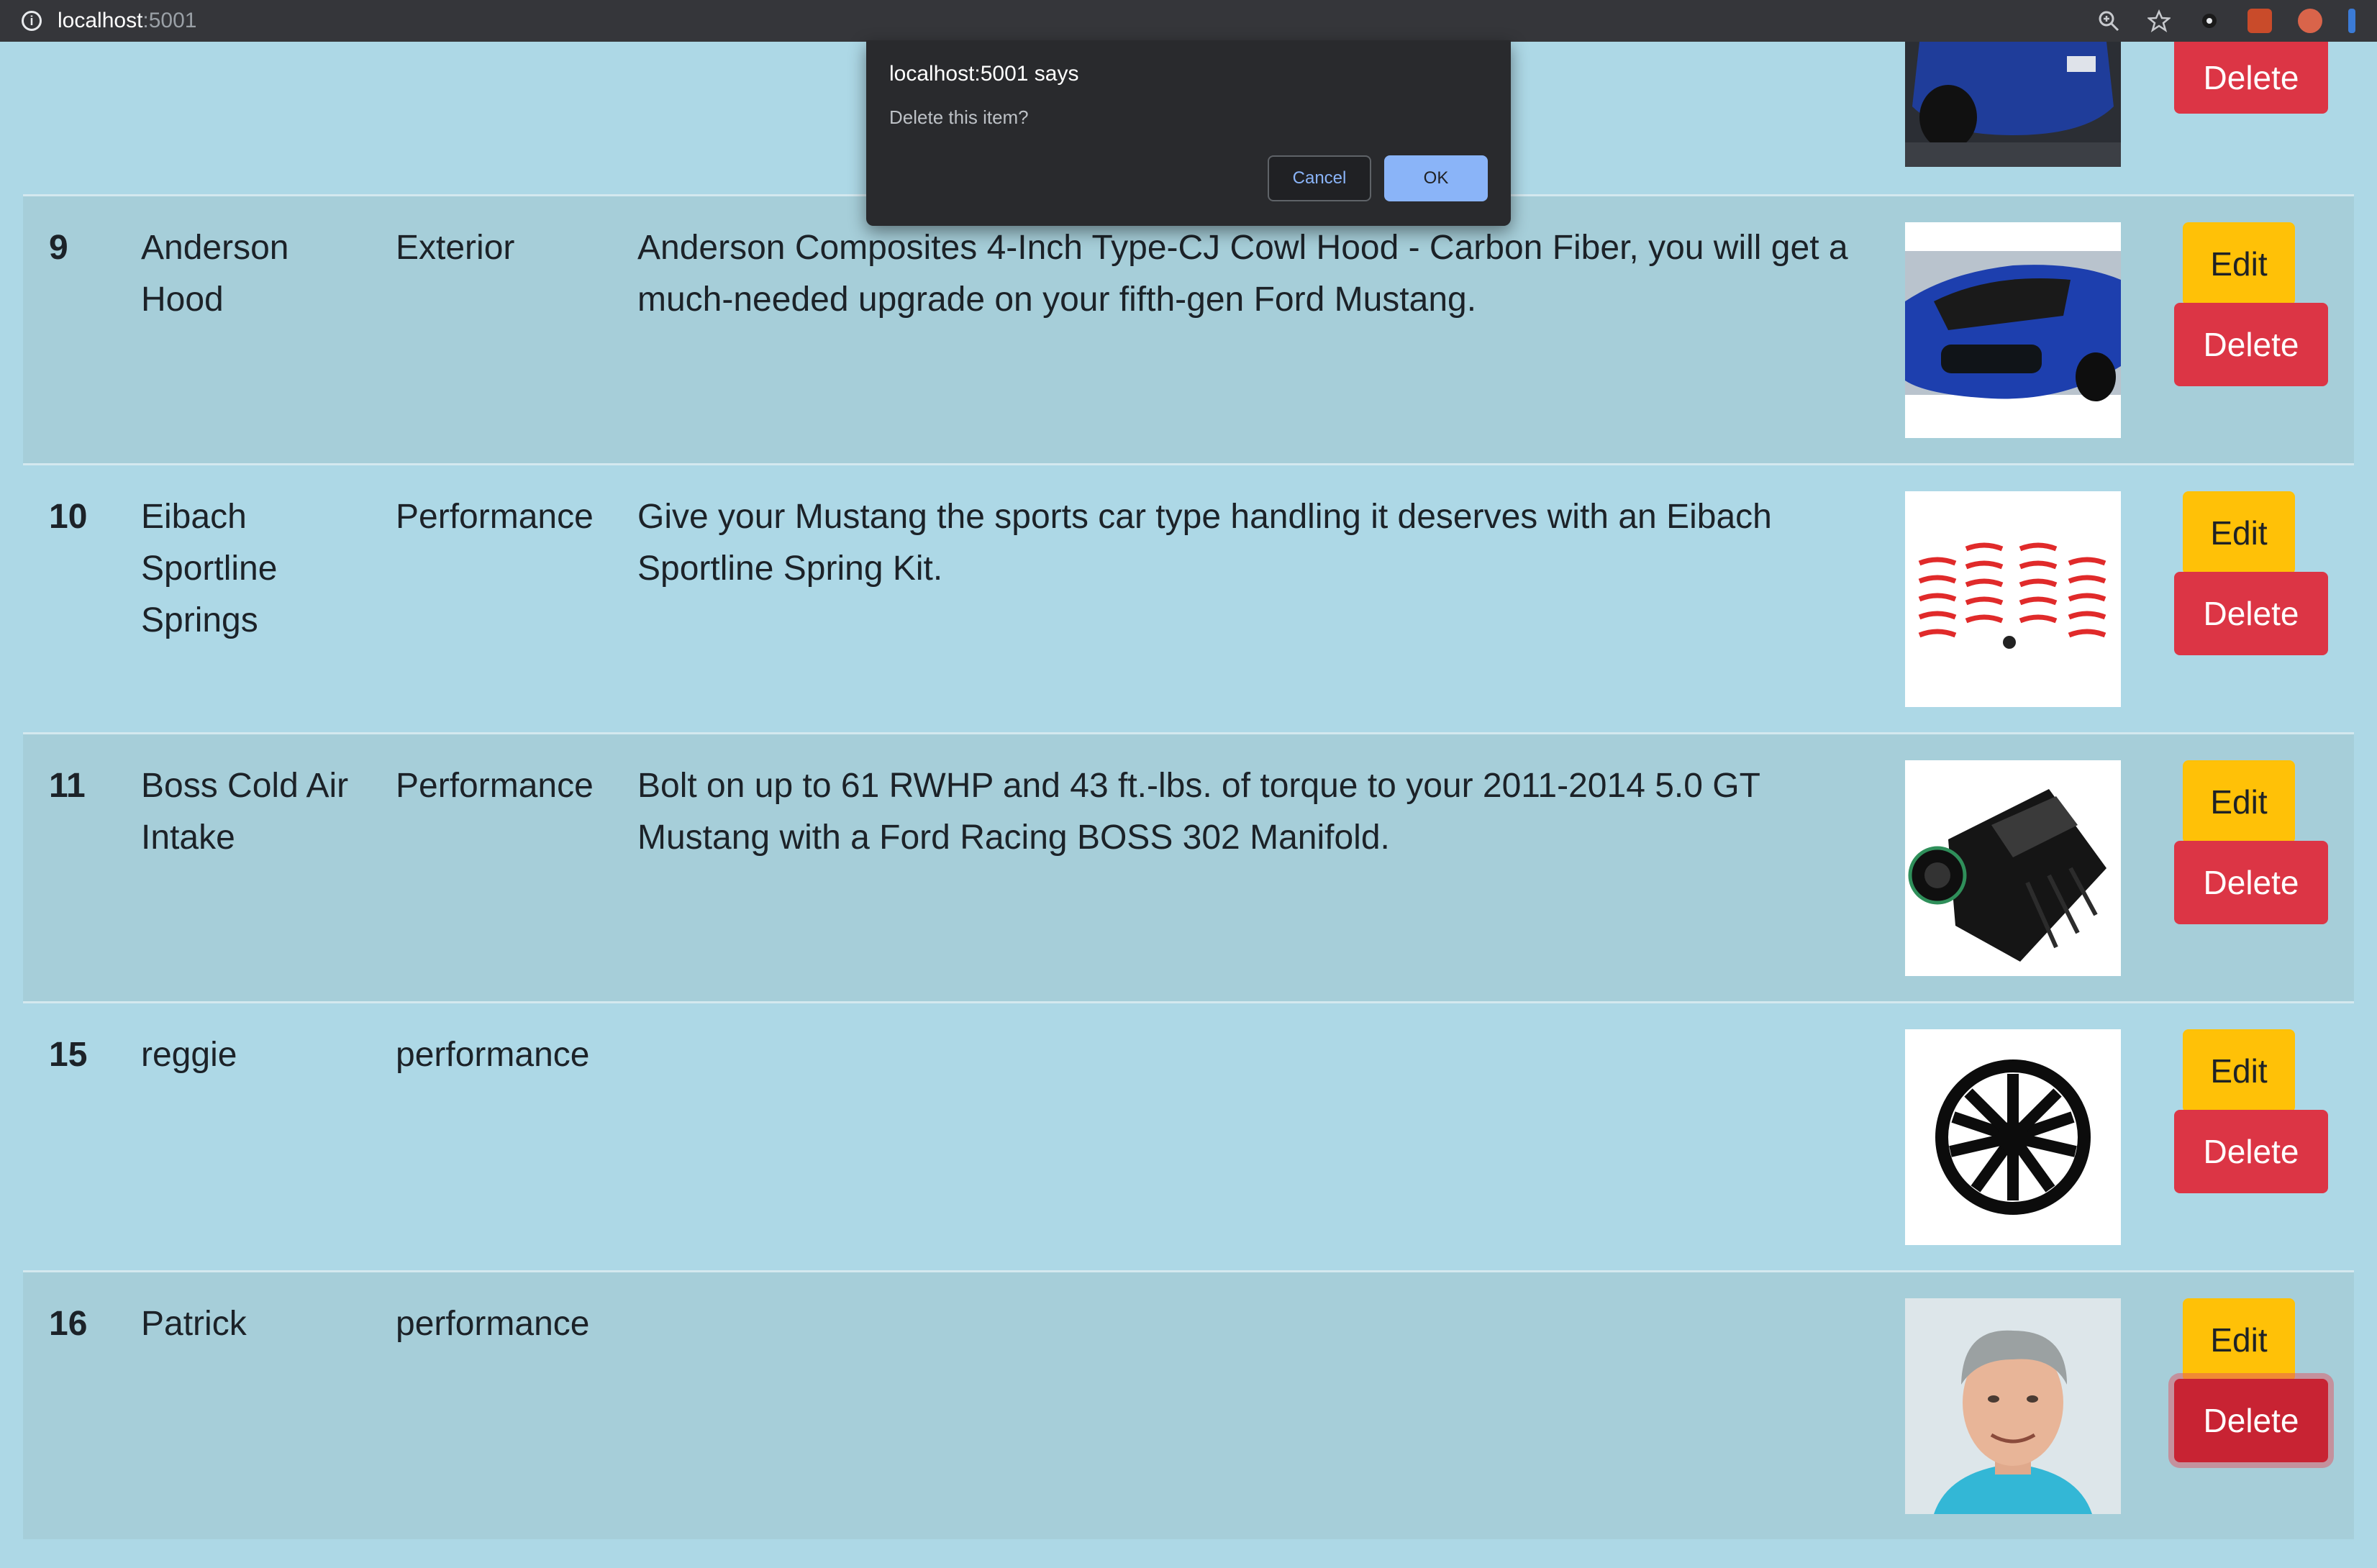 Image resolution: width=2377 pixels, height=1568 pixels. I want to click on black-wheel-photo, so click(2013, 1137).